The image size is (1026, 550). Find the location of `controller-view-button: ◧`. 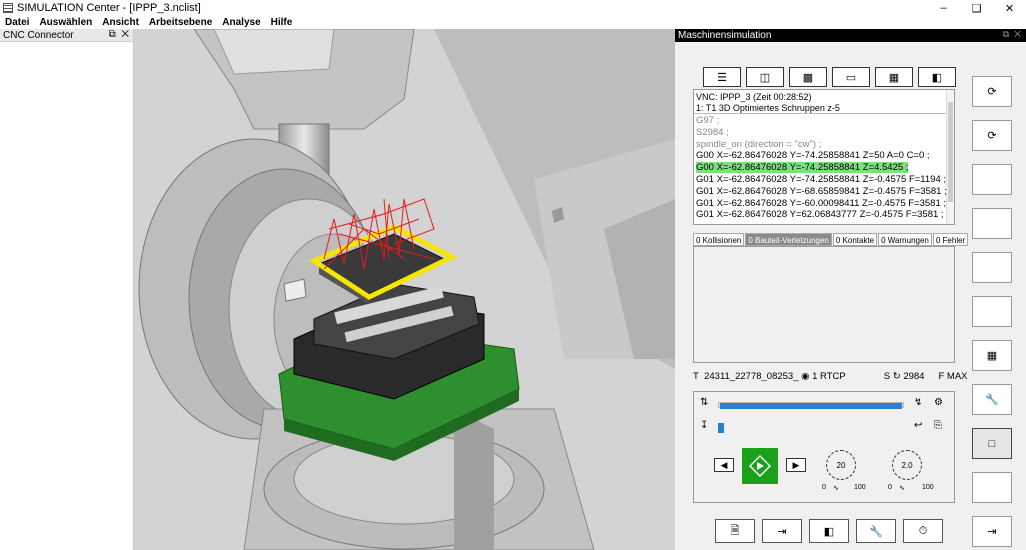

controller-view-button: ◧ is located at coordinates (937, 77).